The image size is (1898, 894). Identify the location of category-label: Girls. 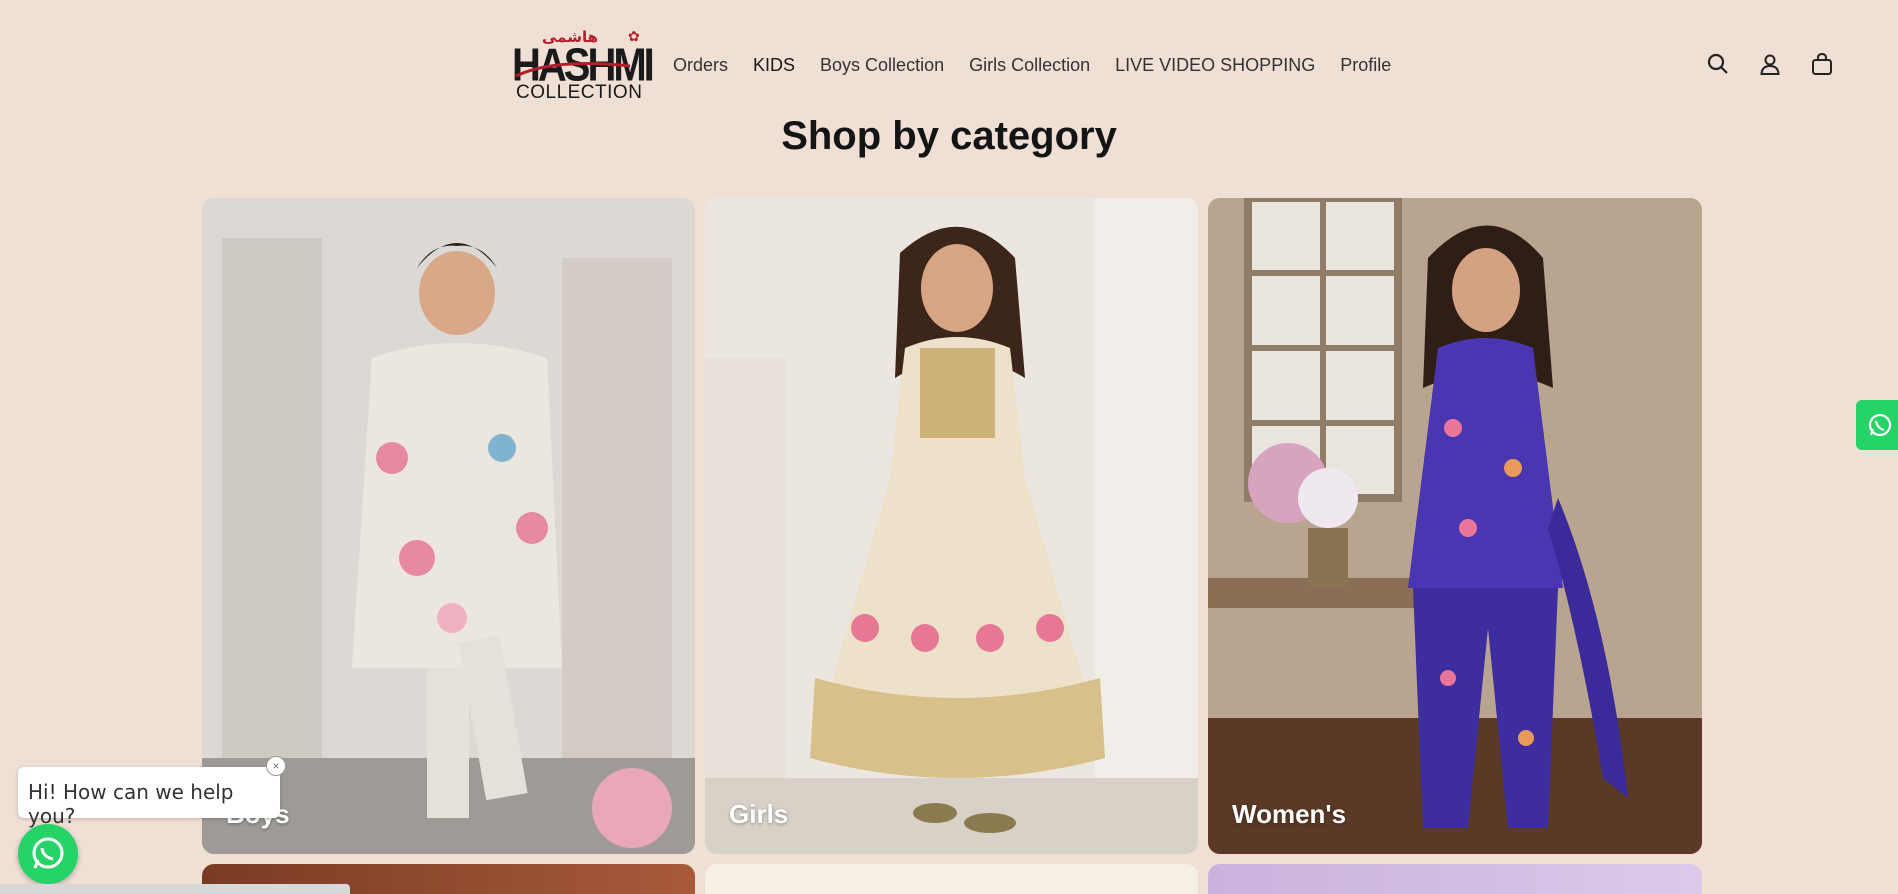
(759, 814).